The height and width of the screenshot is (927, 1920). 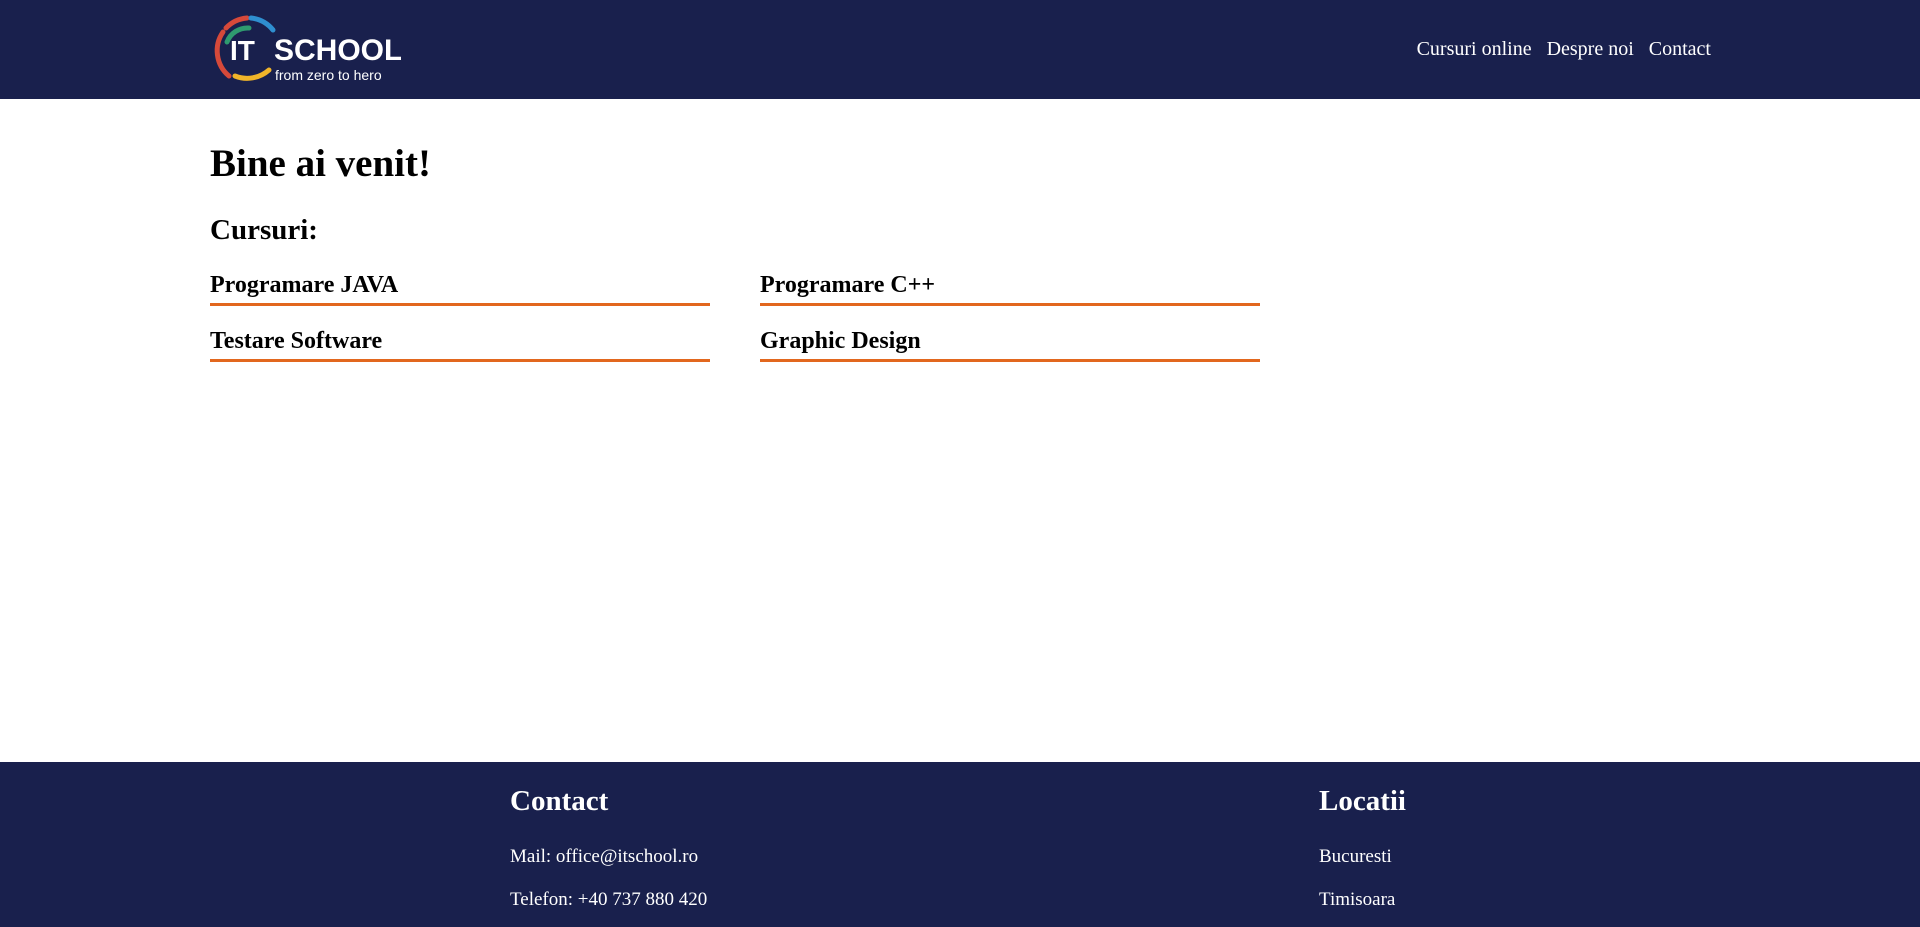 I want to click on main-nav: Cursuri online Despre noi Contact, so click(x=1564, y=49).